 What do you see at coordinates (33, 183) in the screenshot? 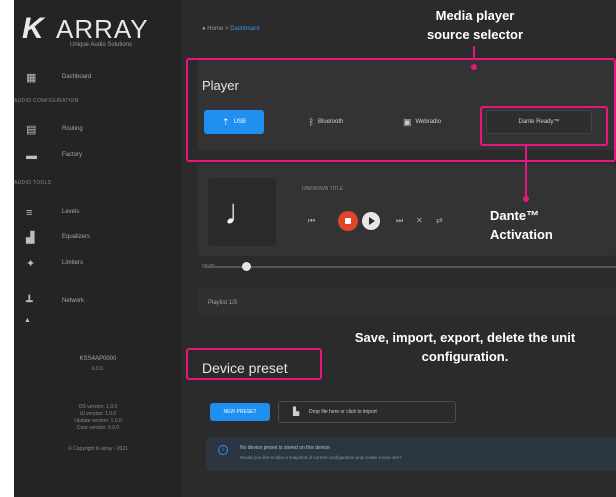
I see `section-audio-tools: AUDIO TOOLS` at bounding box center [33, 183].